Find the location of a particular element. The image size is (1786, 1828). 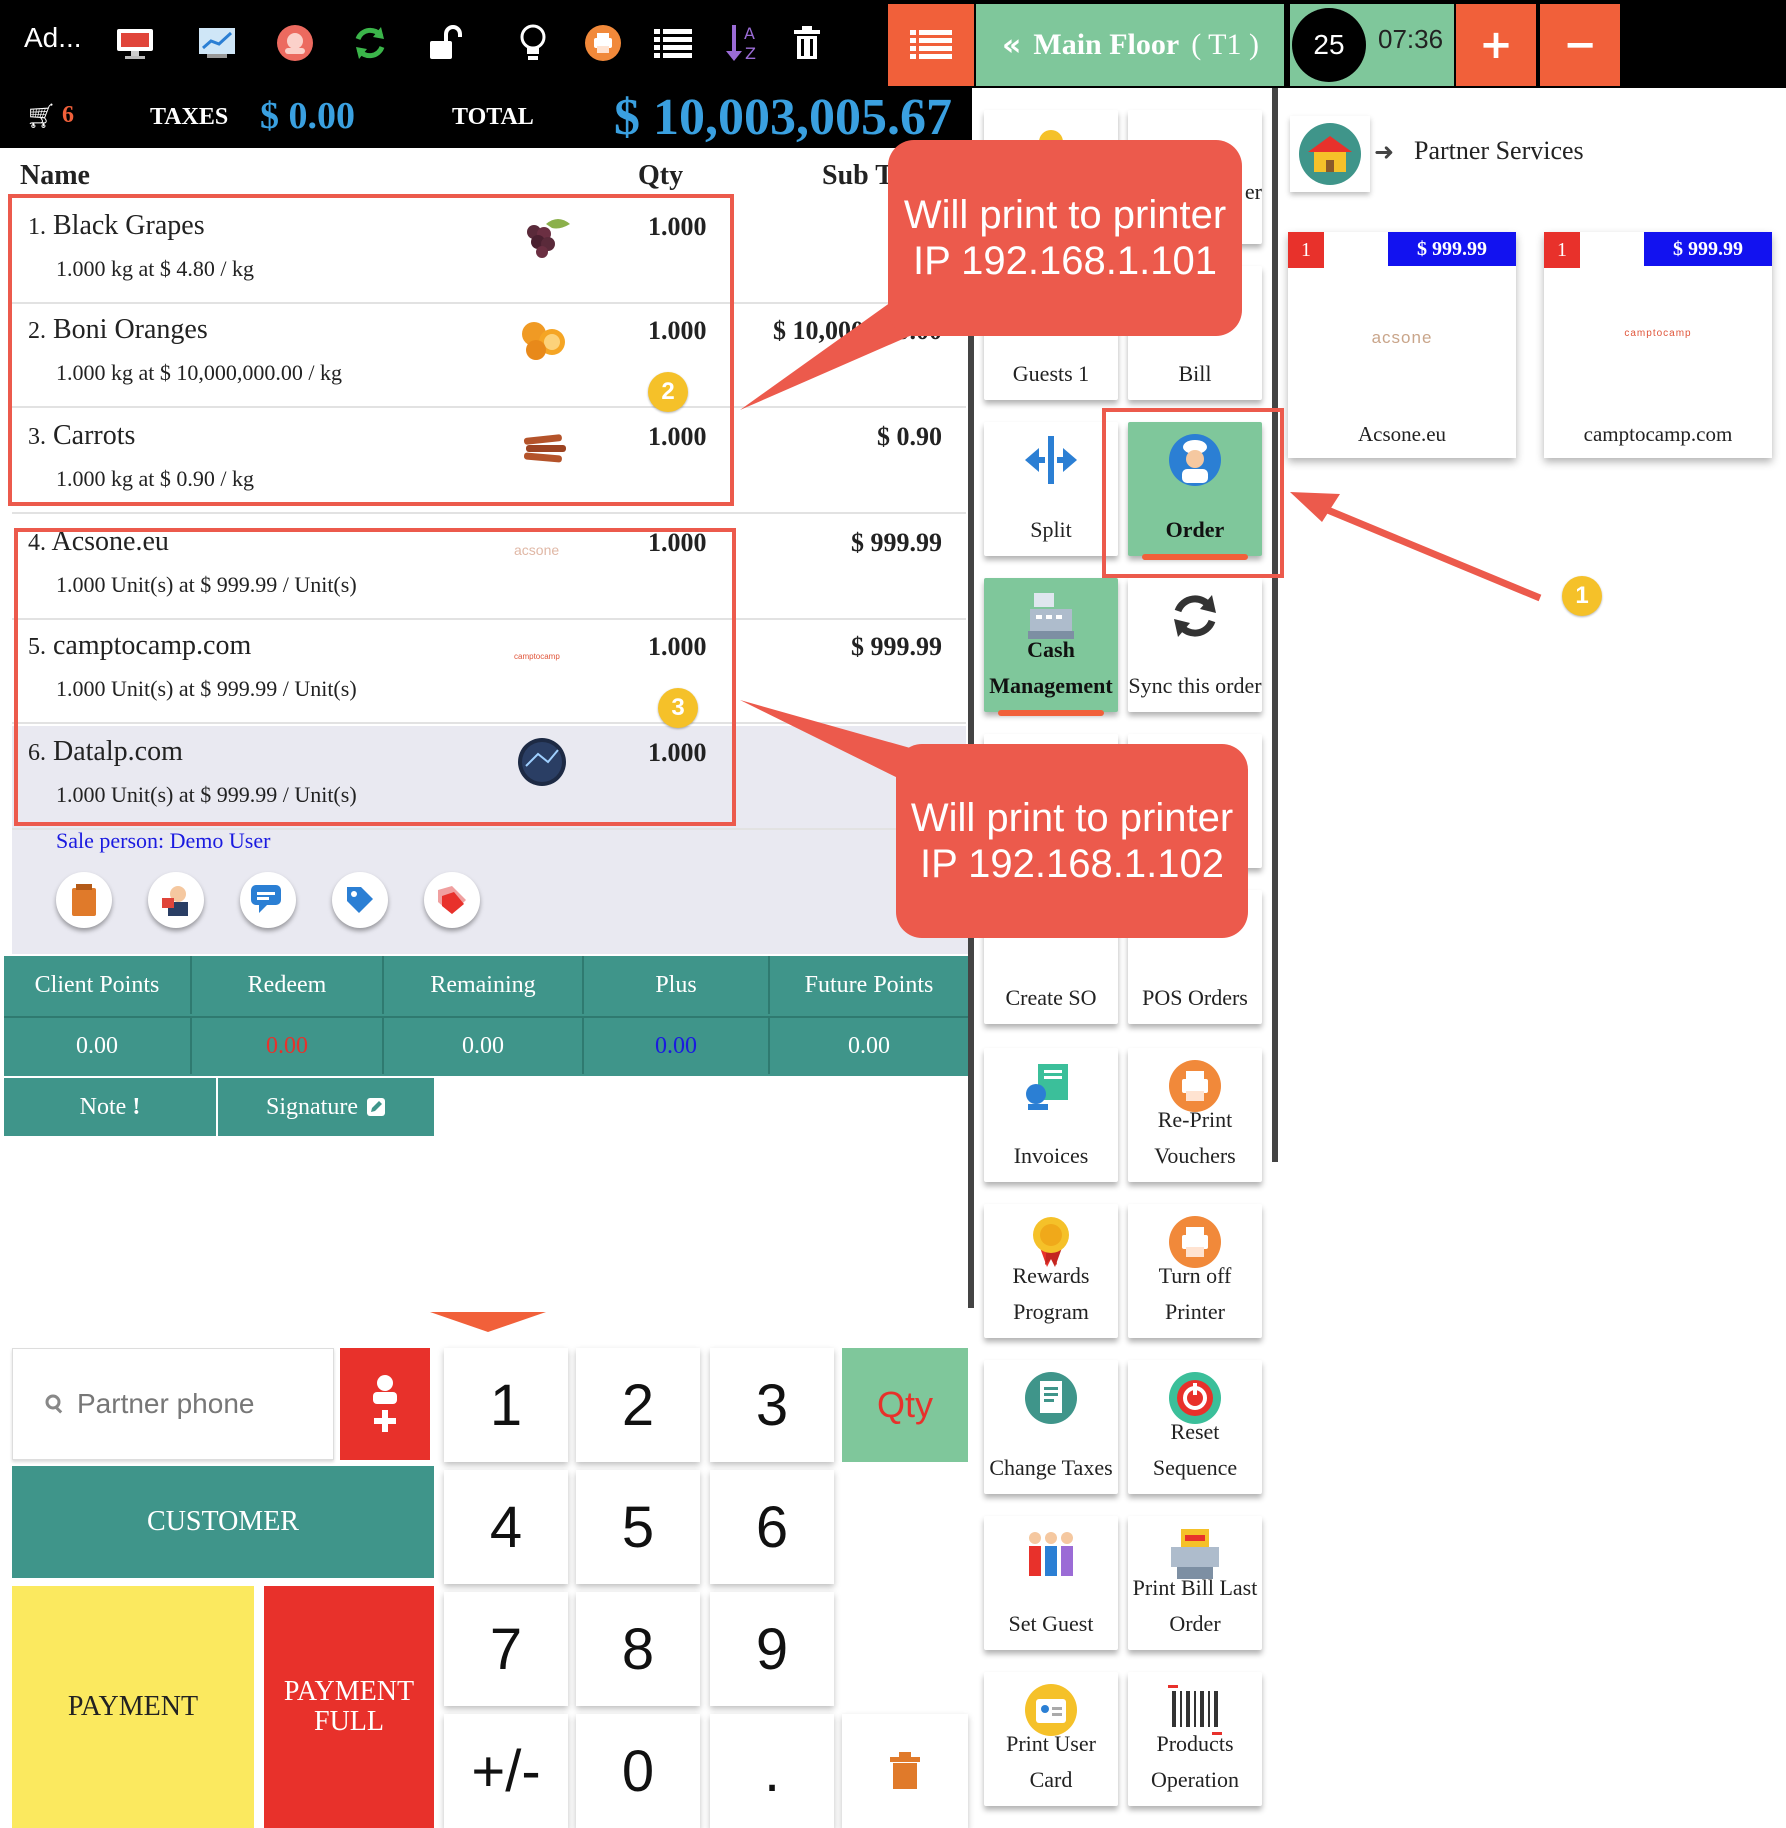

printer-callout-2: Will print to printer IP 192.168.1.102 is located at coordinates (1072, 841).